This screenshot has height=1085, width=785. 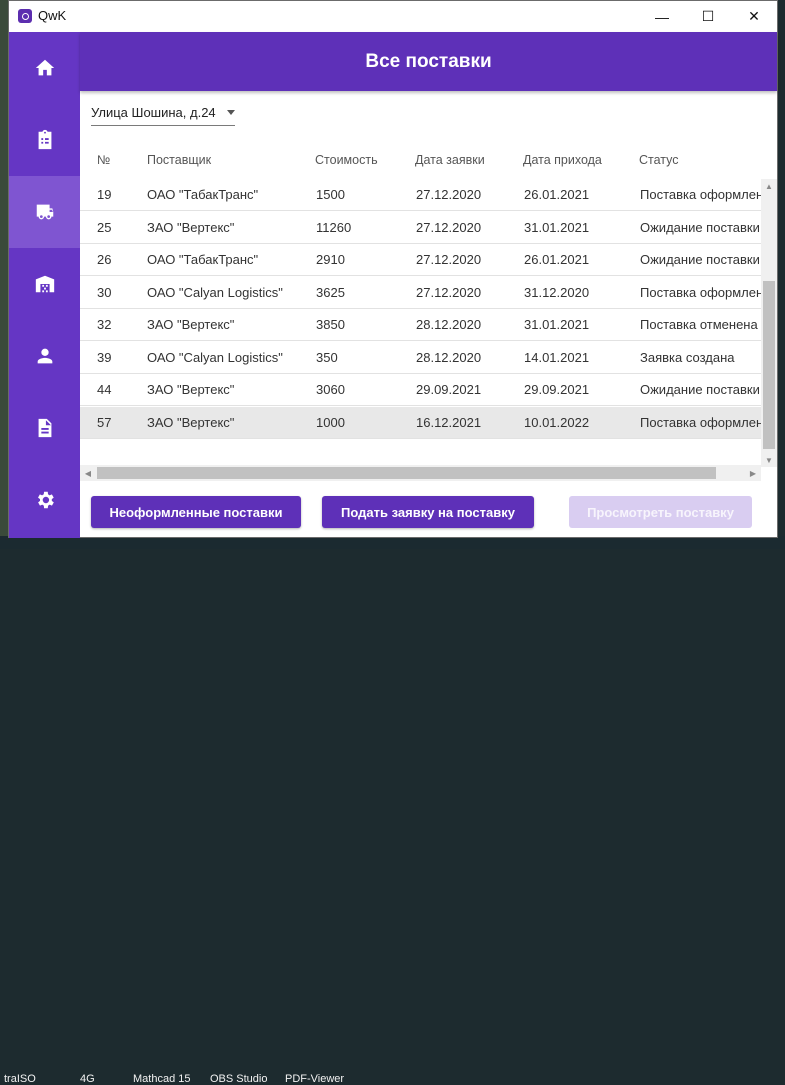 What do you see at coordinates (449, 422) in the screenshot?
I see `cell-request-date: 16.12.2021` at bounding box center [449, 422].